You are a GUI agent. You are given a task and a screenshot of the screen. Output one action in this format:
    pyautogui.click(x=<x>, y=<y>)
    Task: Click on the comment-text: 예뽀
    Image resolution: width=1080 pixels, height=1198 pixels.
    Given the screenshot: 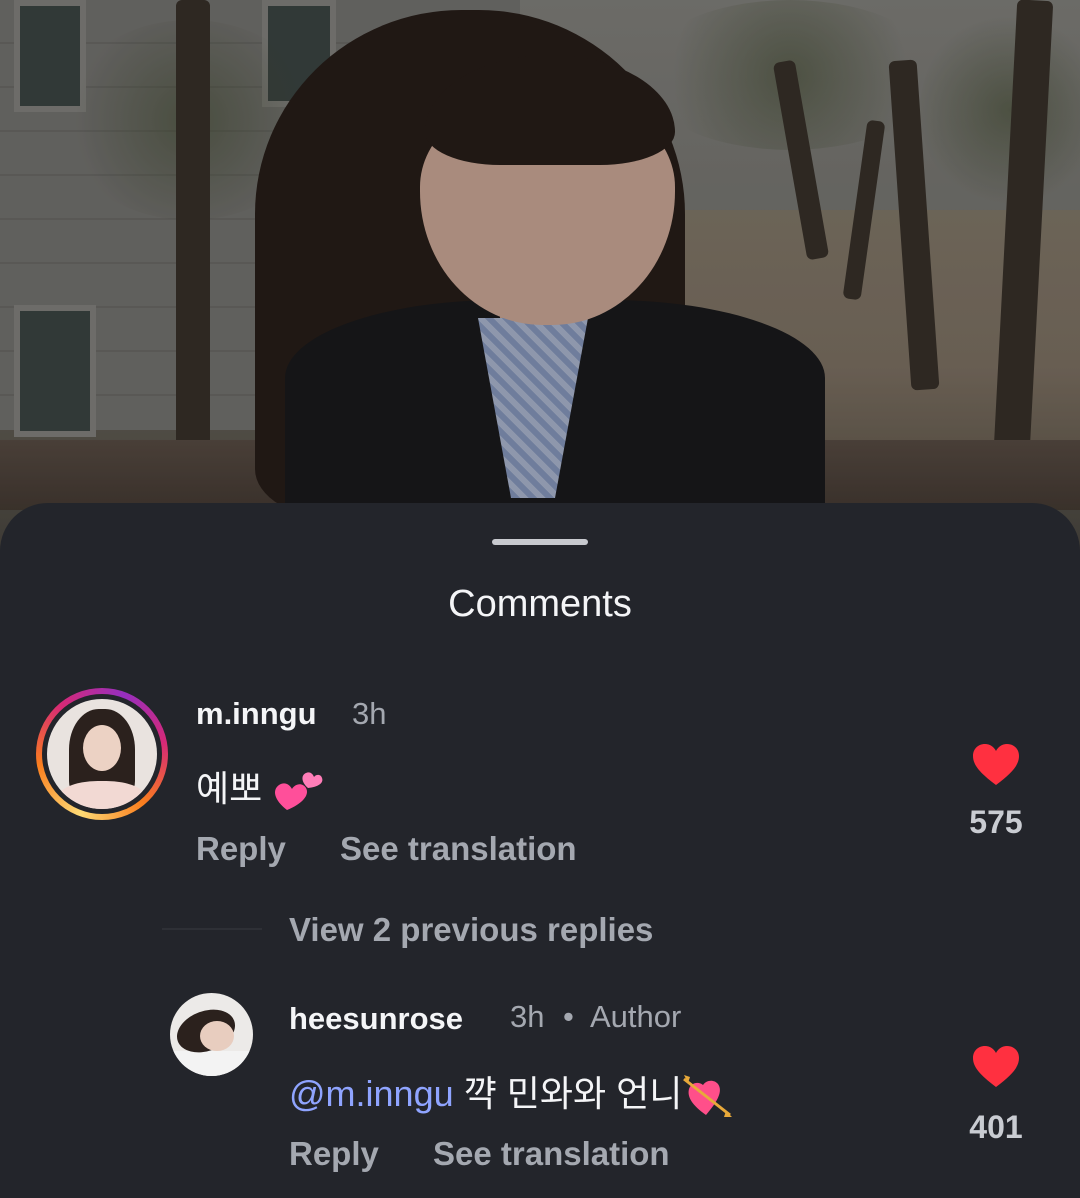 What is the action you would take?
    pyautogui.click(x=260, y=788)
    